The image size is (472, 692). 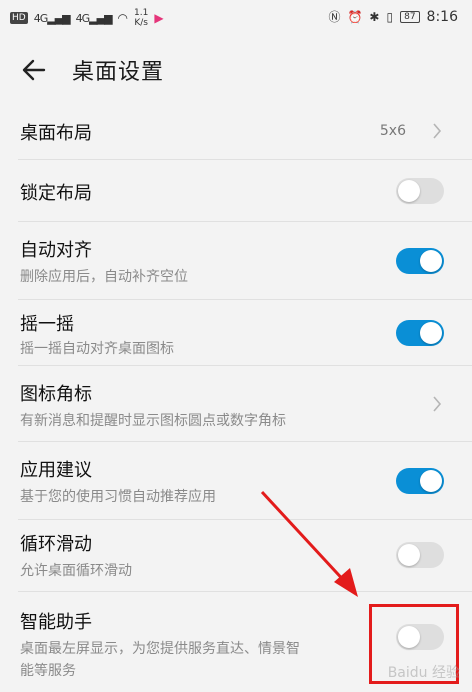 I want to click on status-right: Ⓝ ⏰ ✱ ▯ 87 8:16, so click(x=393, y=16).